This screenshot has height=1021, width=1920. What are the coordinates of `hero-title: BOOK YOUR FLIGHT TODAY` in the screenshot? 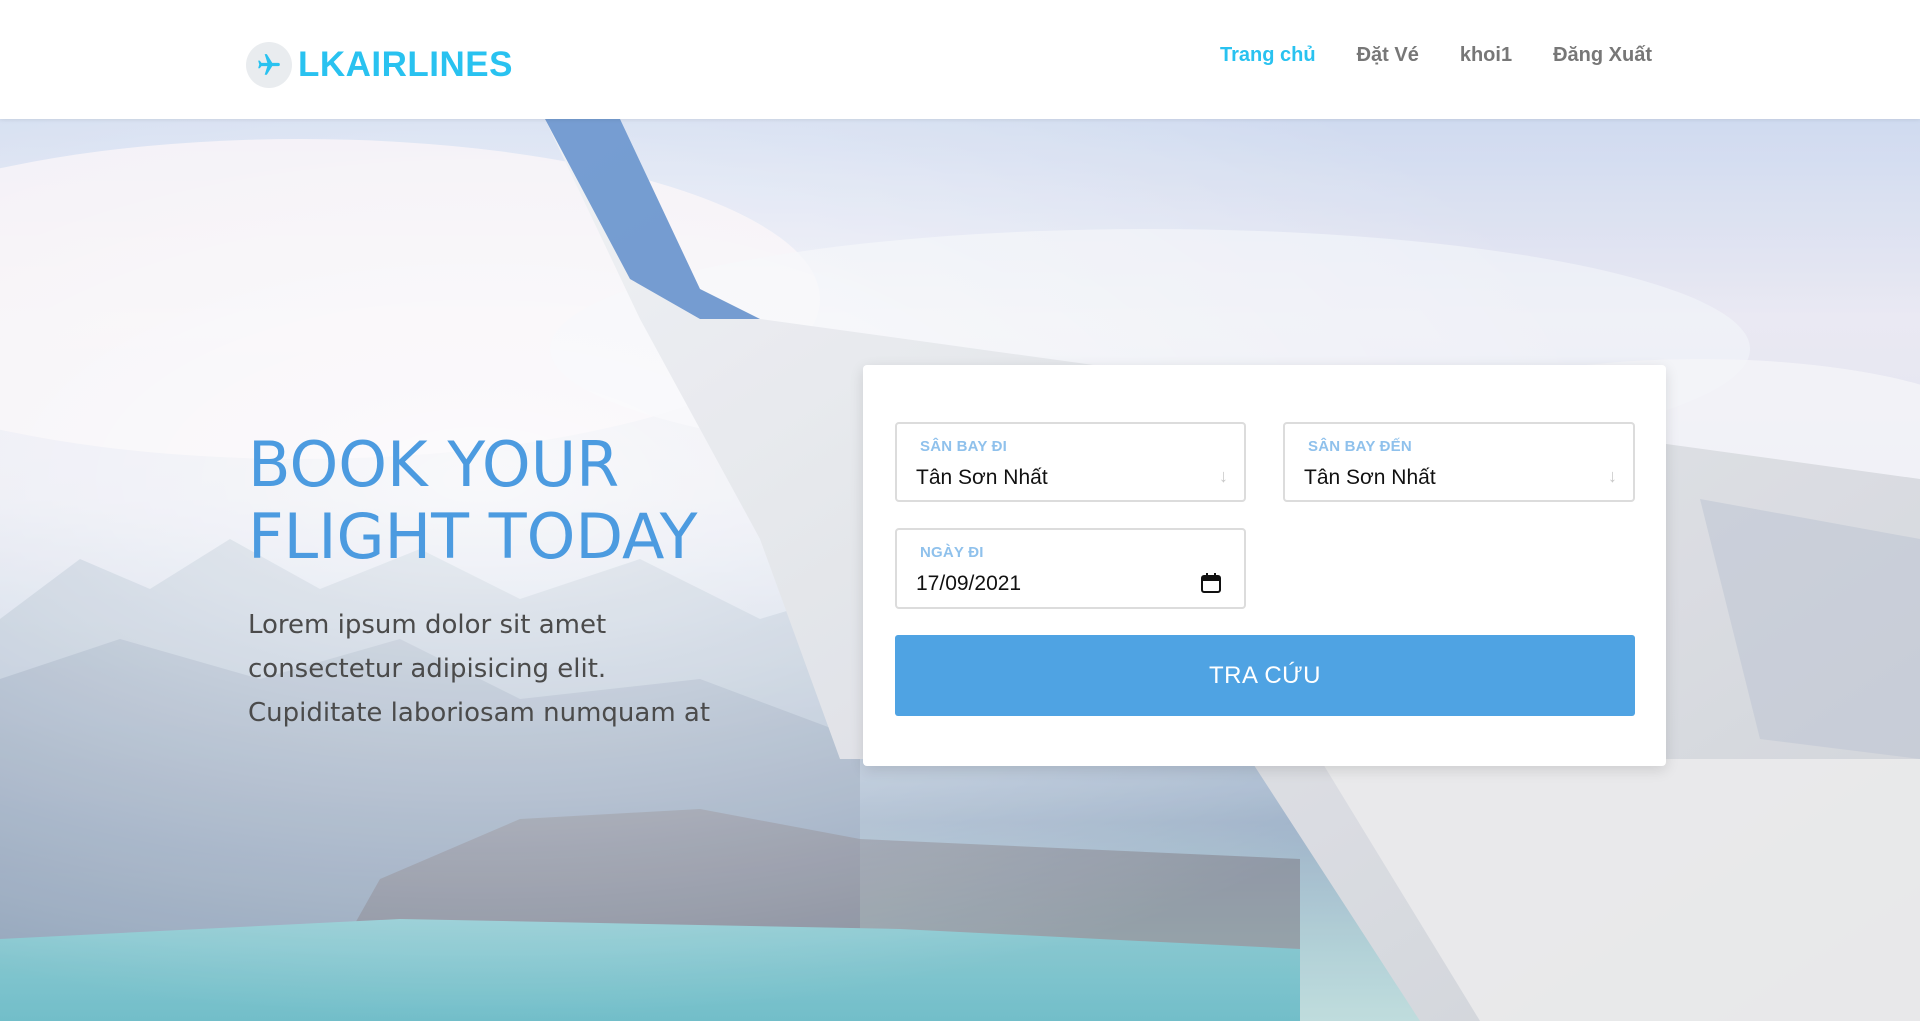 It's located at (508, 501).